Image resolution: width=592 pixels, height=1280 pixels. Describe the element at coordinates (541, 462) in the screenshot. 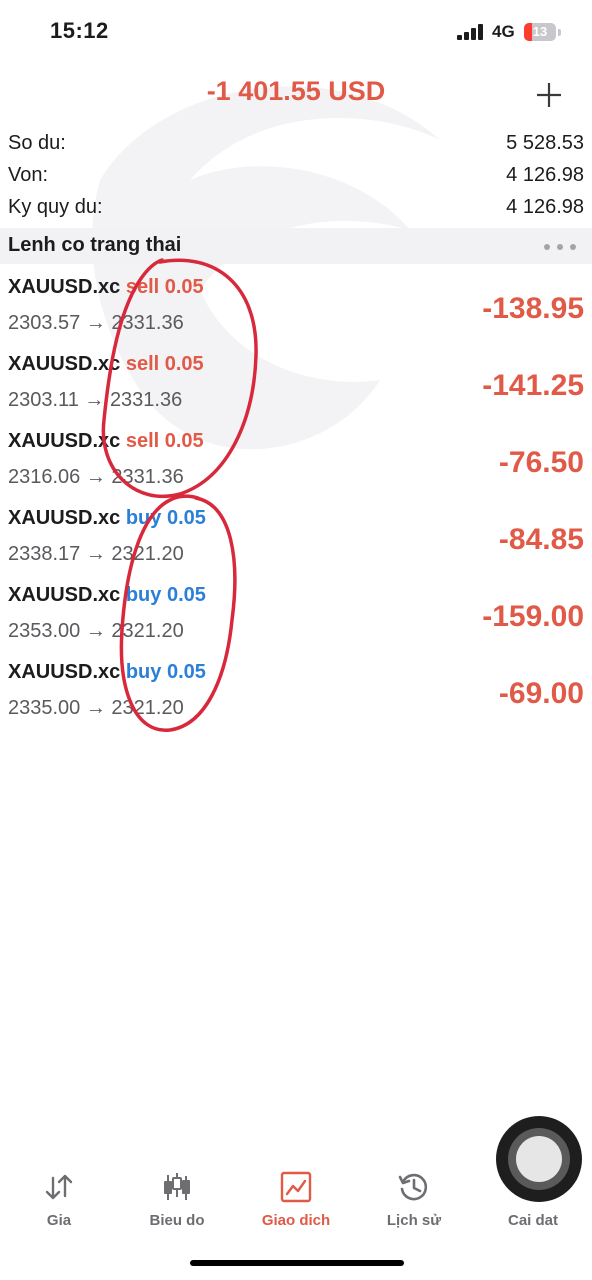

I see `position-profit: -76.50` at that location.